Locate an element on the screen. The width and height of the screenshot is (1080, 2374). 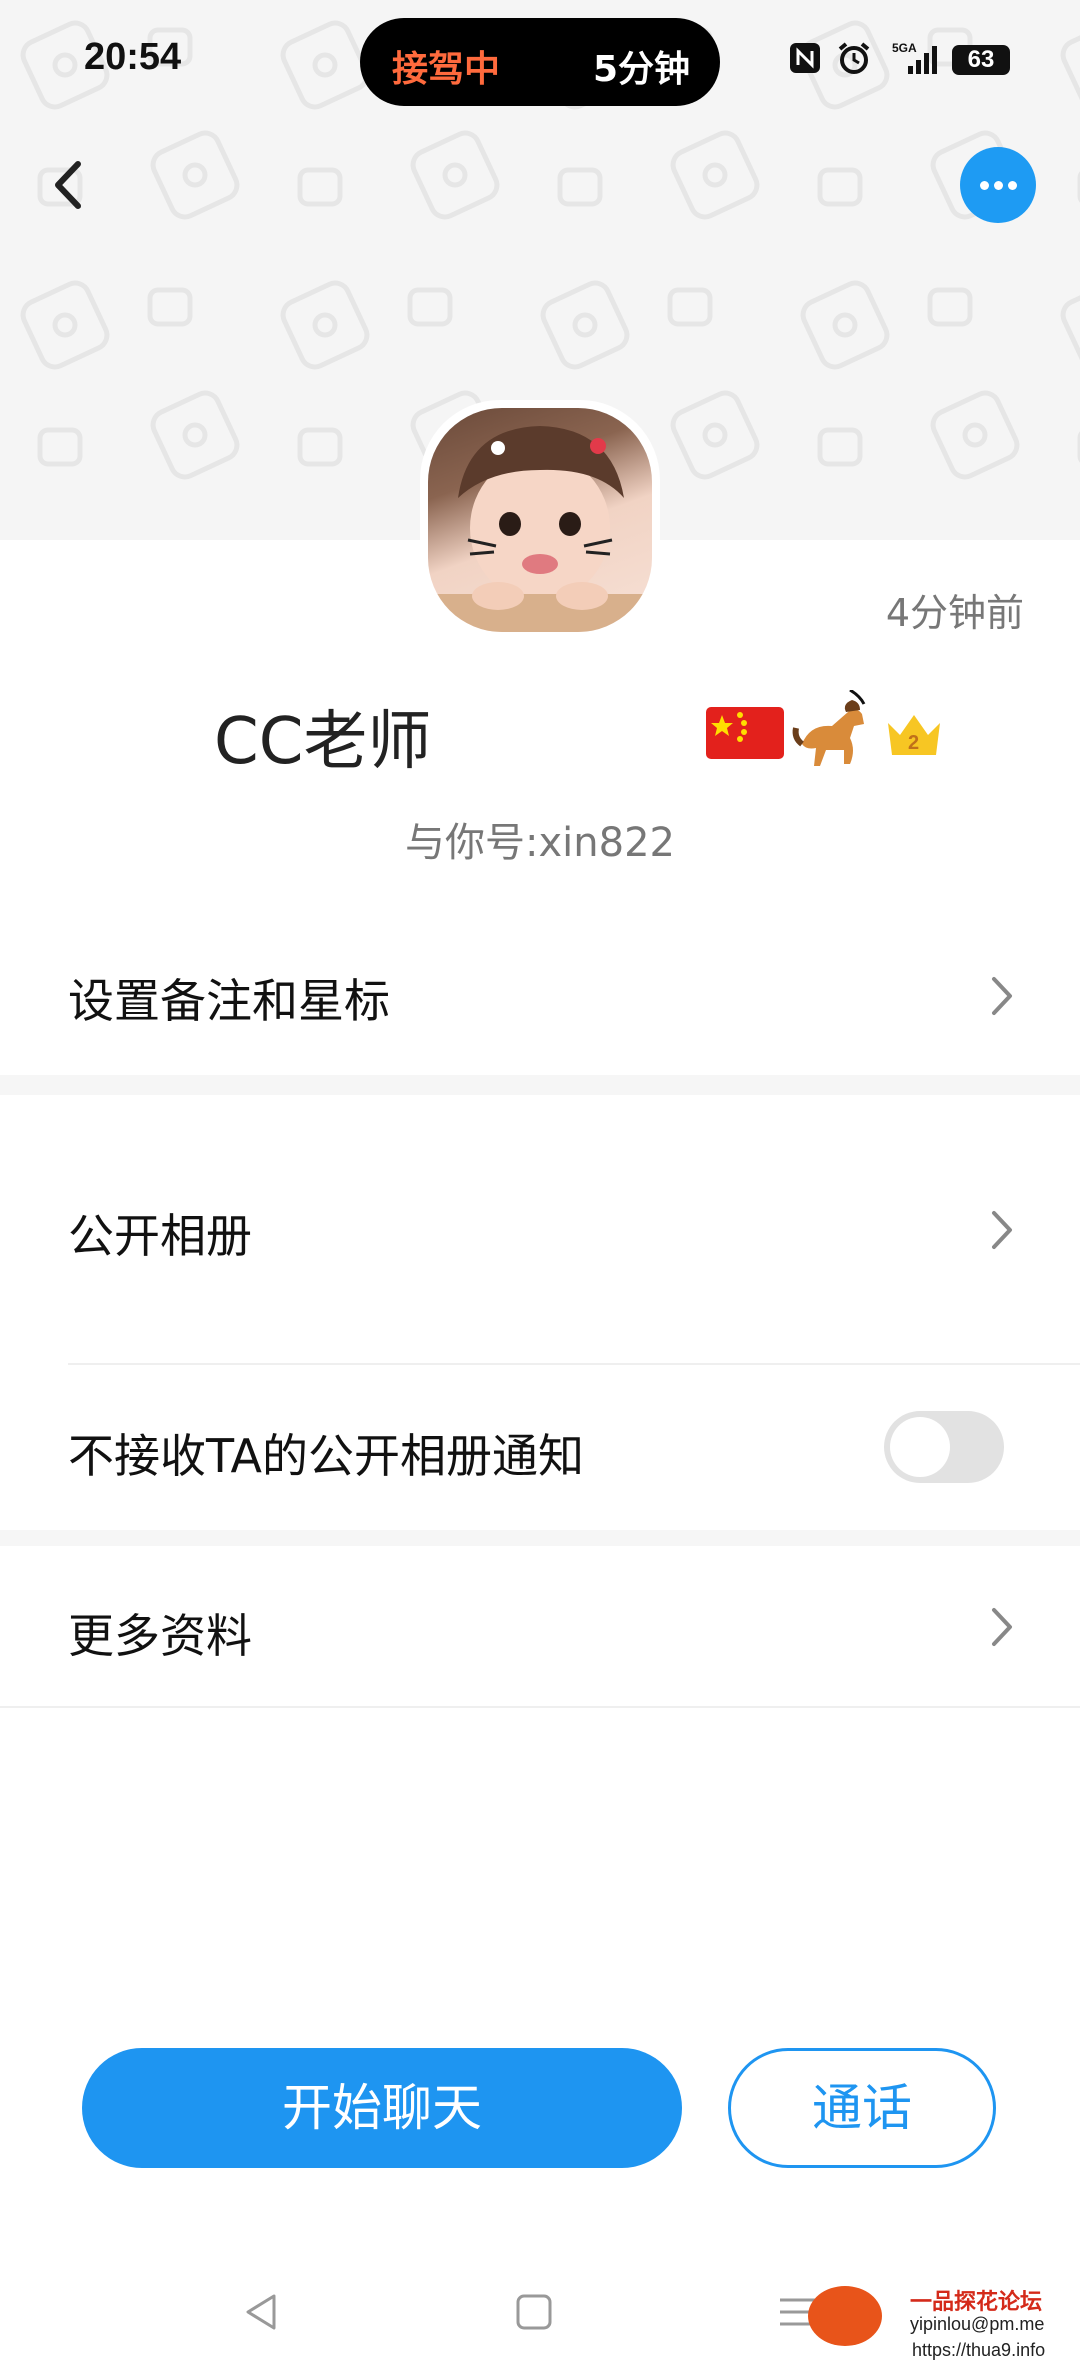
avatar-frame is located at coordinates (540, 520).